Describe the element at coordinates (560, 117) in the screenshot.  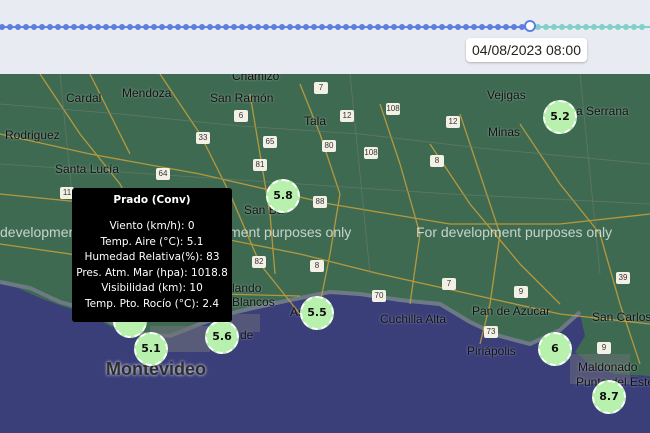
I see `station-marker: 5.2` at that location.